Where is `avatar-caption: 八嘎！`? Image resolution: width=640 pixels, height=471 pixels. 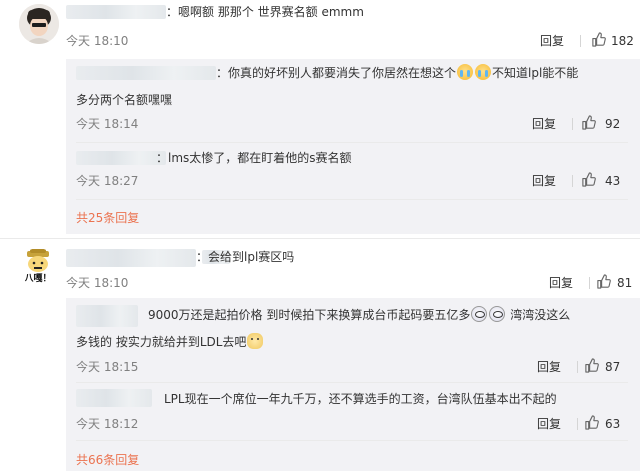
avatar-caption: 八嘎！ is located at coordinates (38, 279).